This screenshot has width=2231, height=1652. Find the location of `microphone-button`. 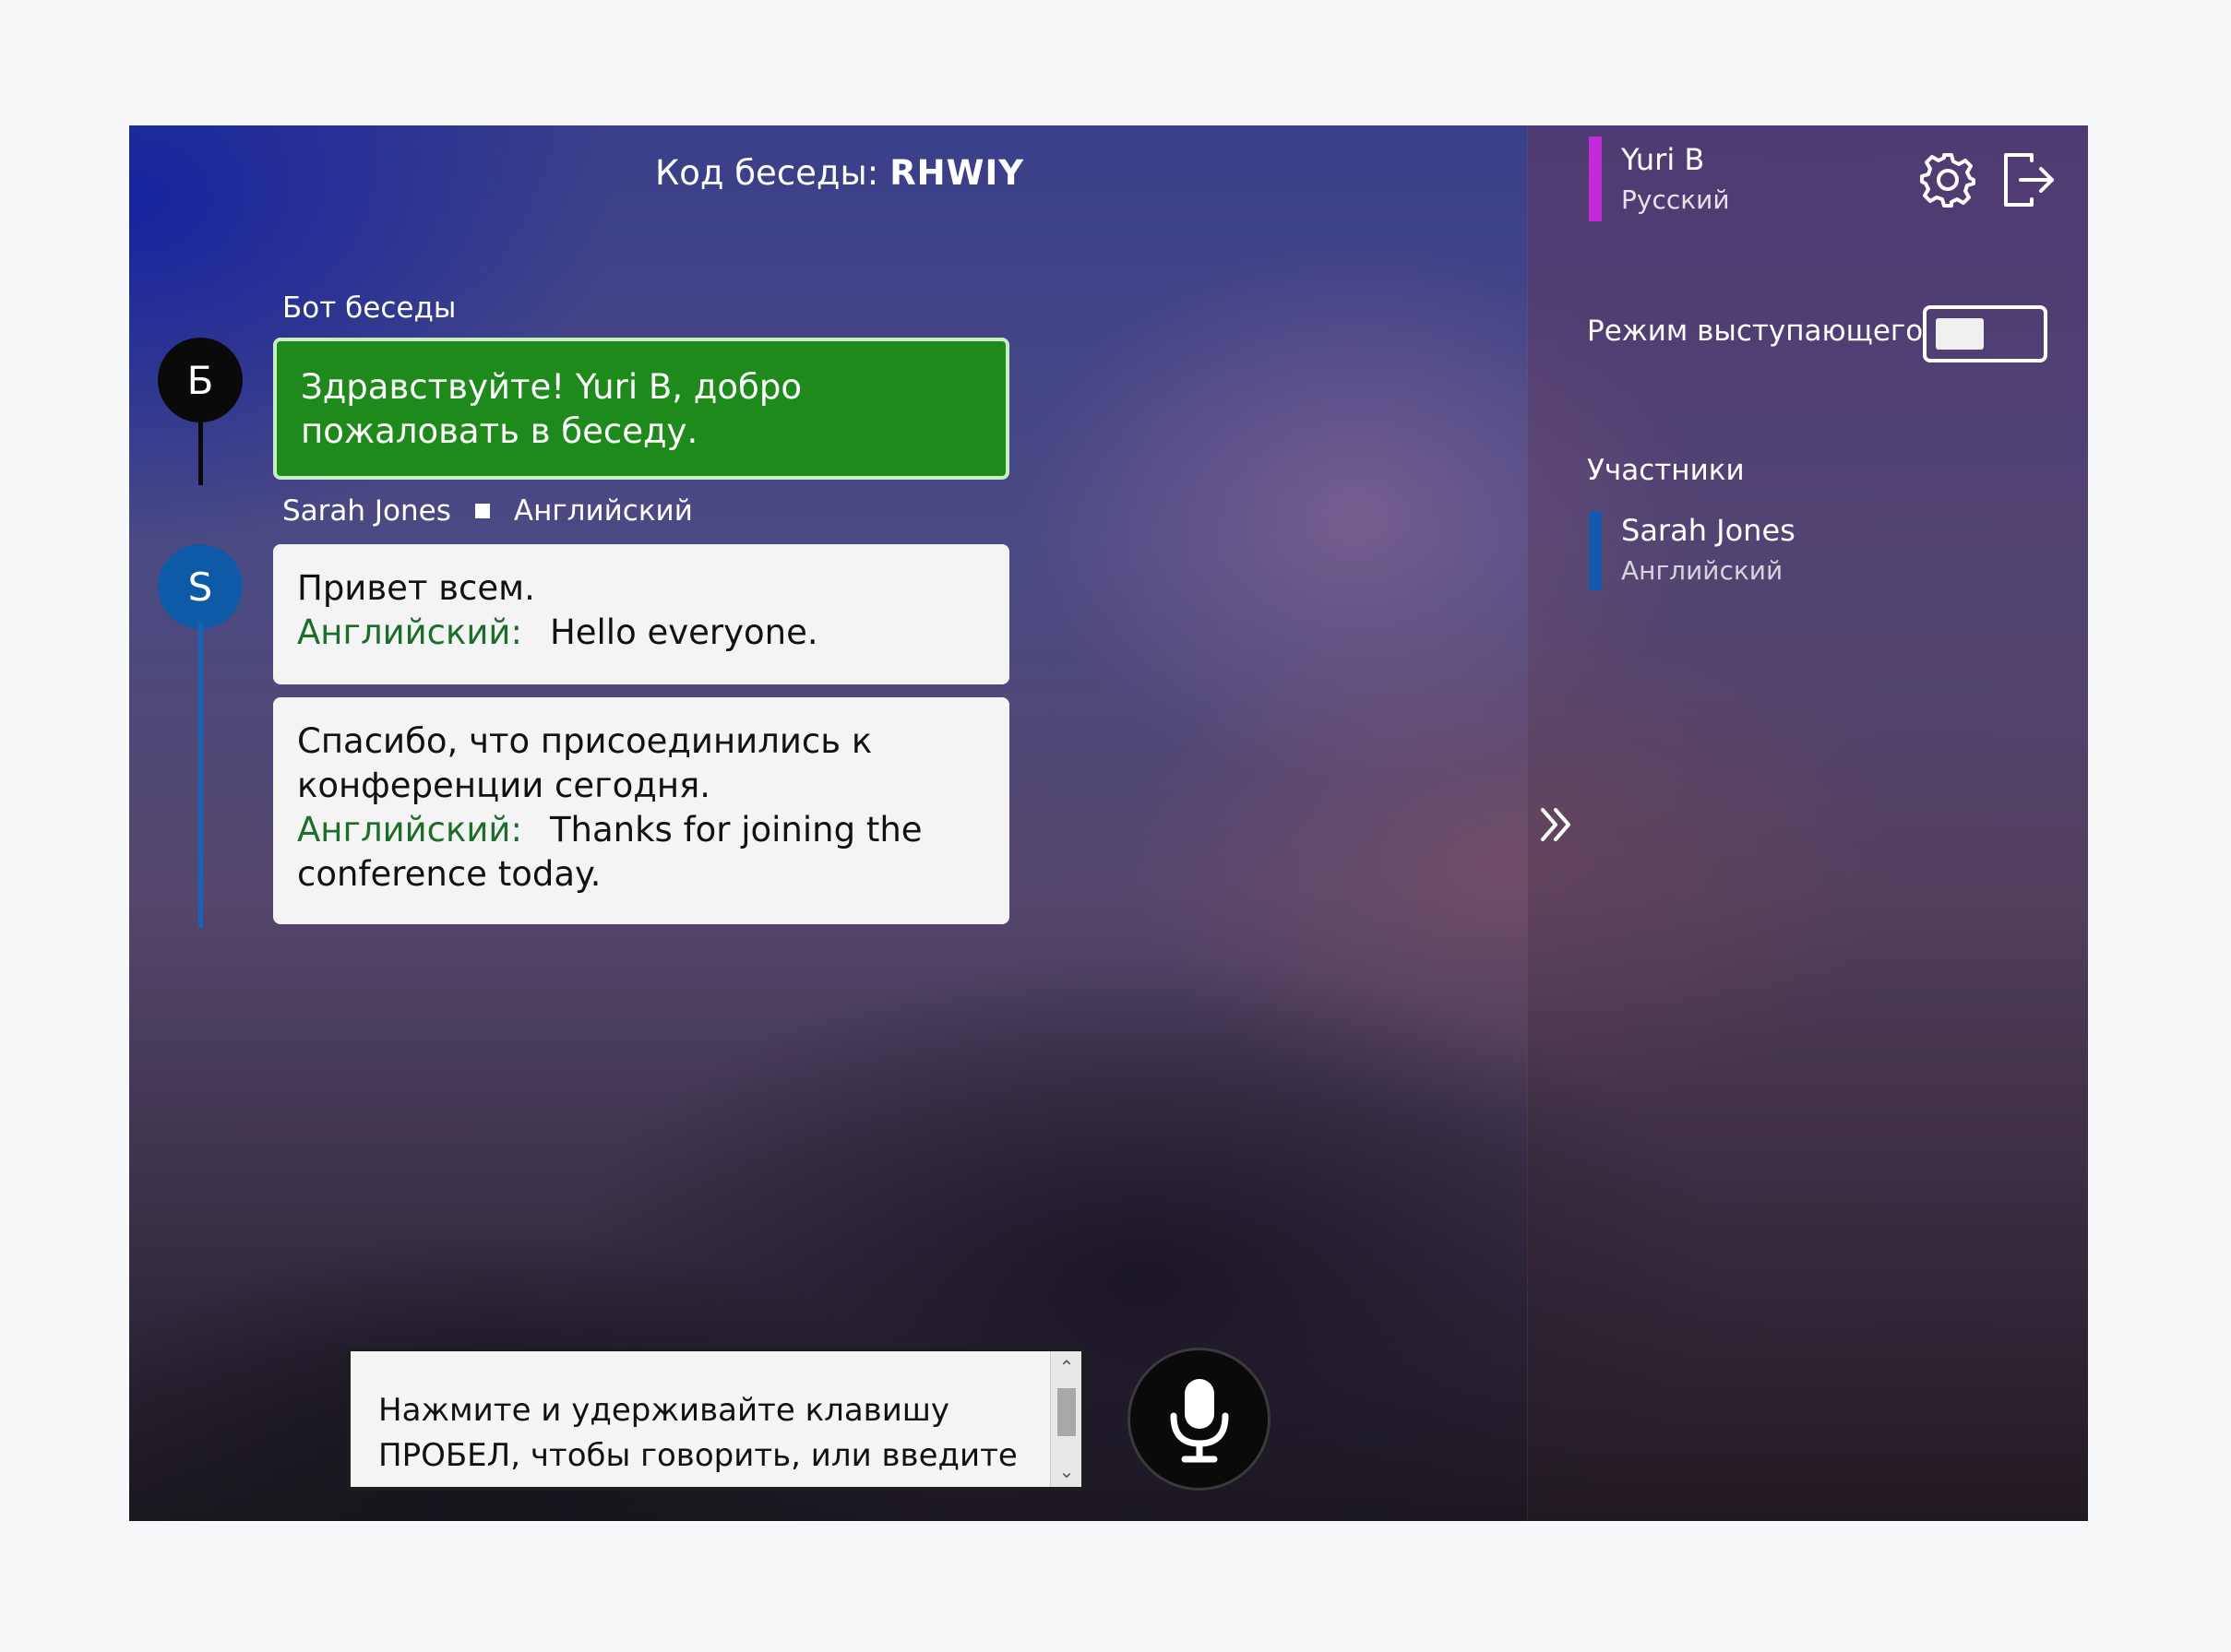

microphone-button is located at coordinates (1199, 1419).